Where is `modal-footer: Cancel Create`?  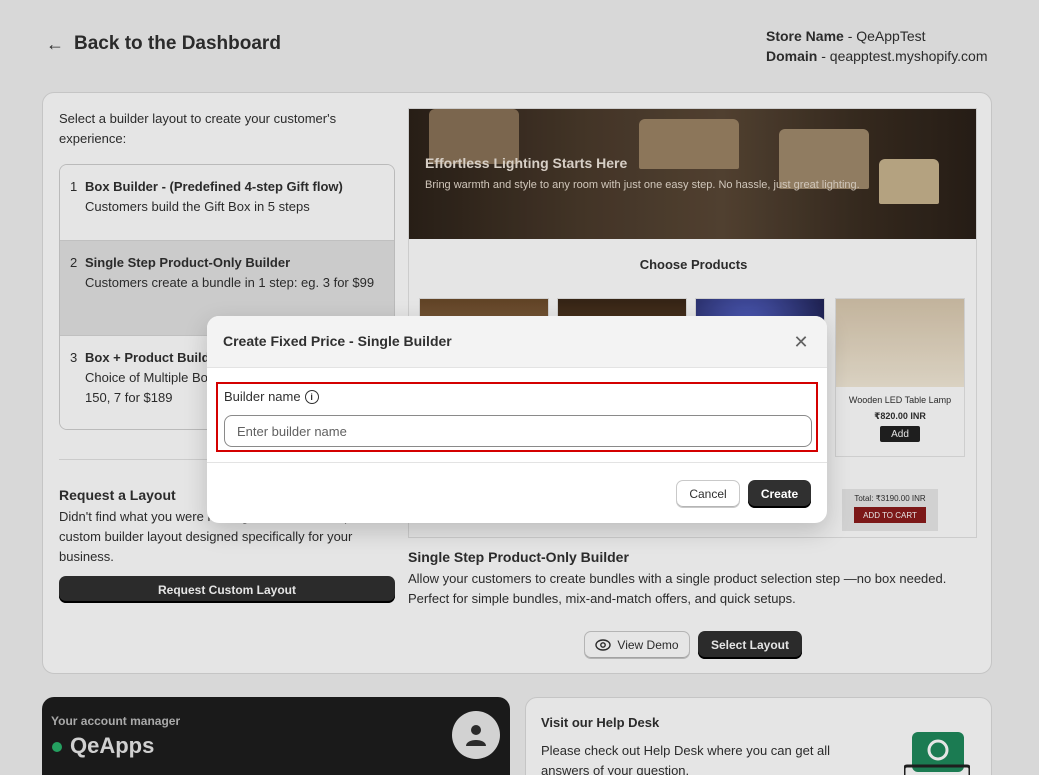
modal-footer: Cancel Create is located at coordinates (517, 492).